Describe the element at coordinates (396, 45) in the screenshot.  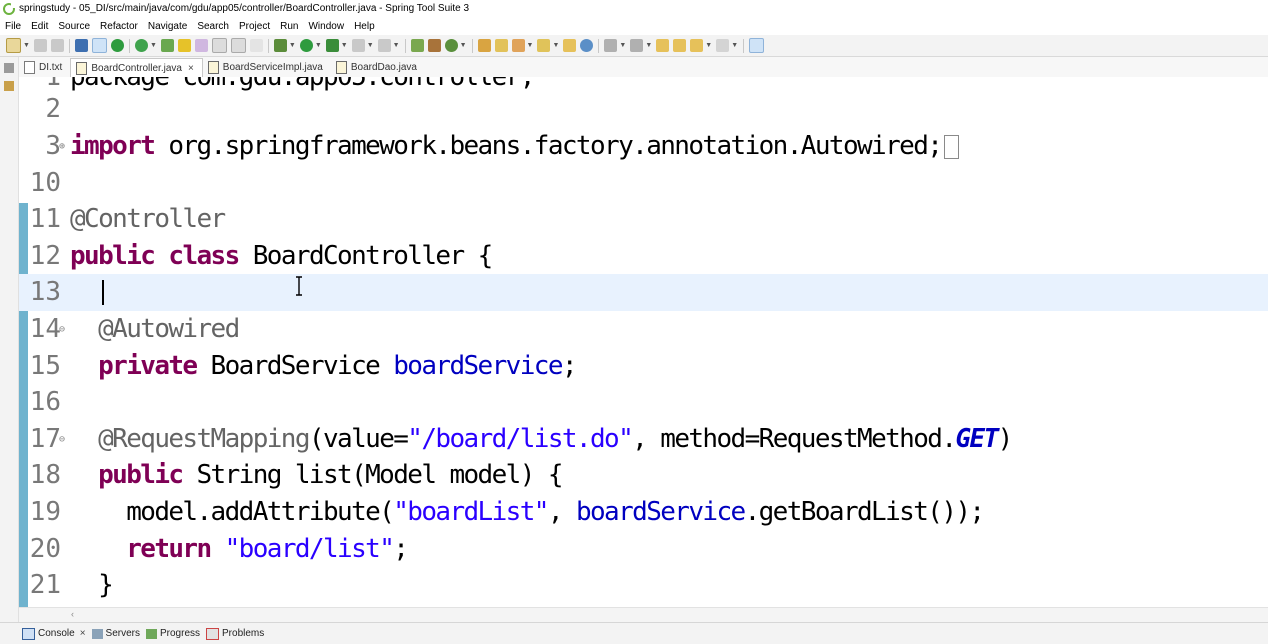
I see `deploy-dropdown-icon: ▼` at that location.